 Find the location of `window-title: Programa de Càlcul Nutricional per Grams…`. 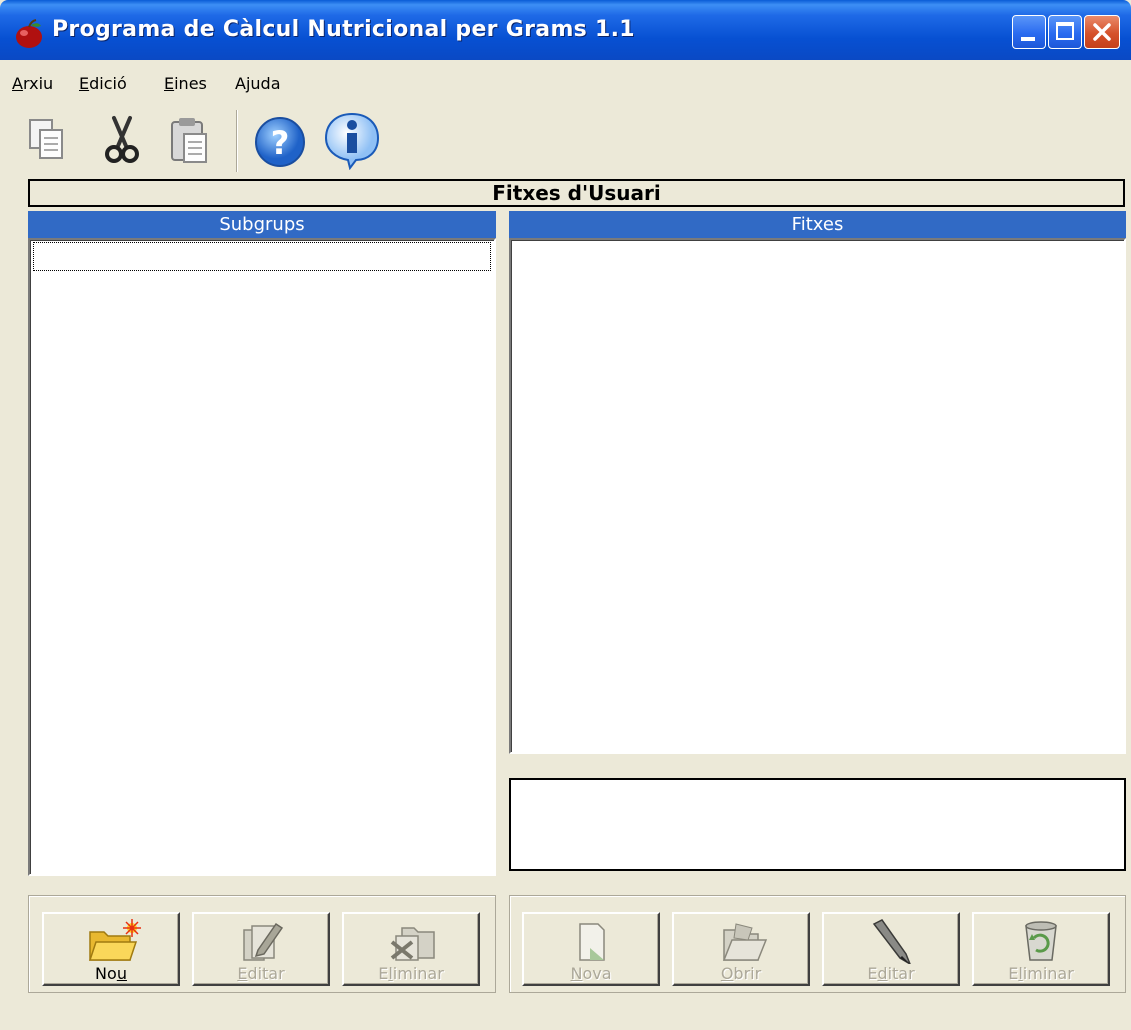

window-title: Programa de Càlcul Nutricional per Grams… is located at coordinates (343, 29).